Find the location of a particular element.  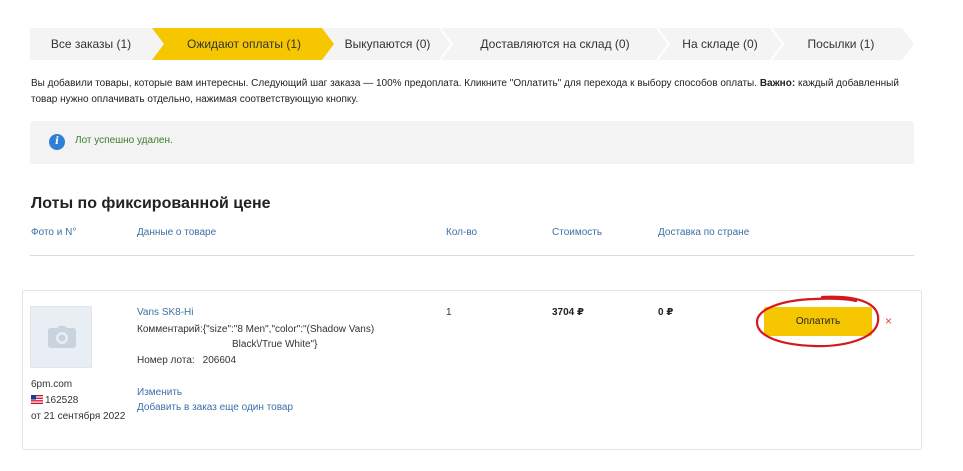

col-header-delivery: Доставка по стране is located at coordinates (704, 232).